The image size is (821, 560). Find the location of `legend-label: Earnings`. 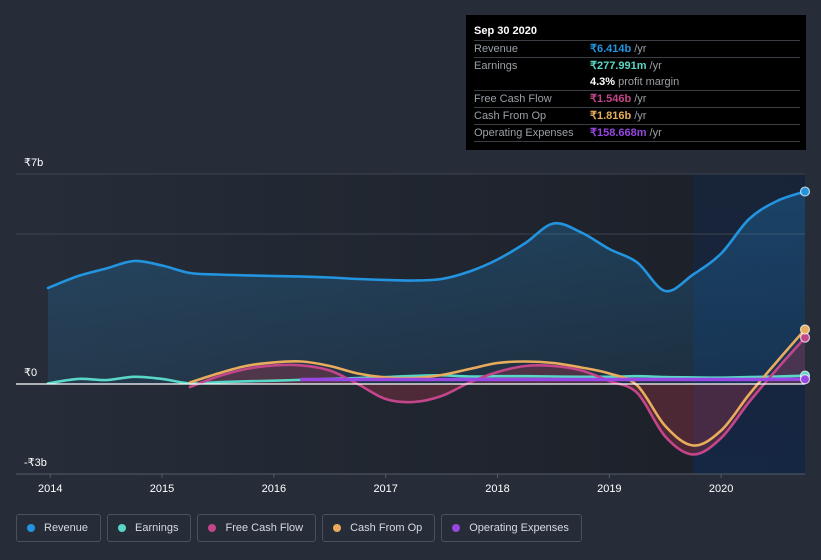

legend-label: Earnings is located at coordinates (157, 528).